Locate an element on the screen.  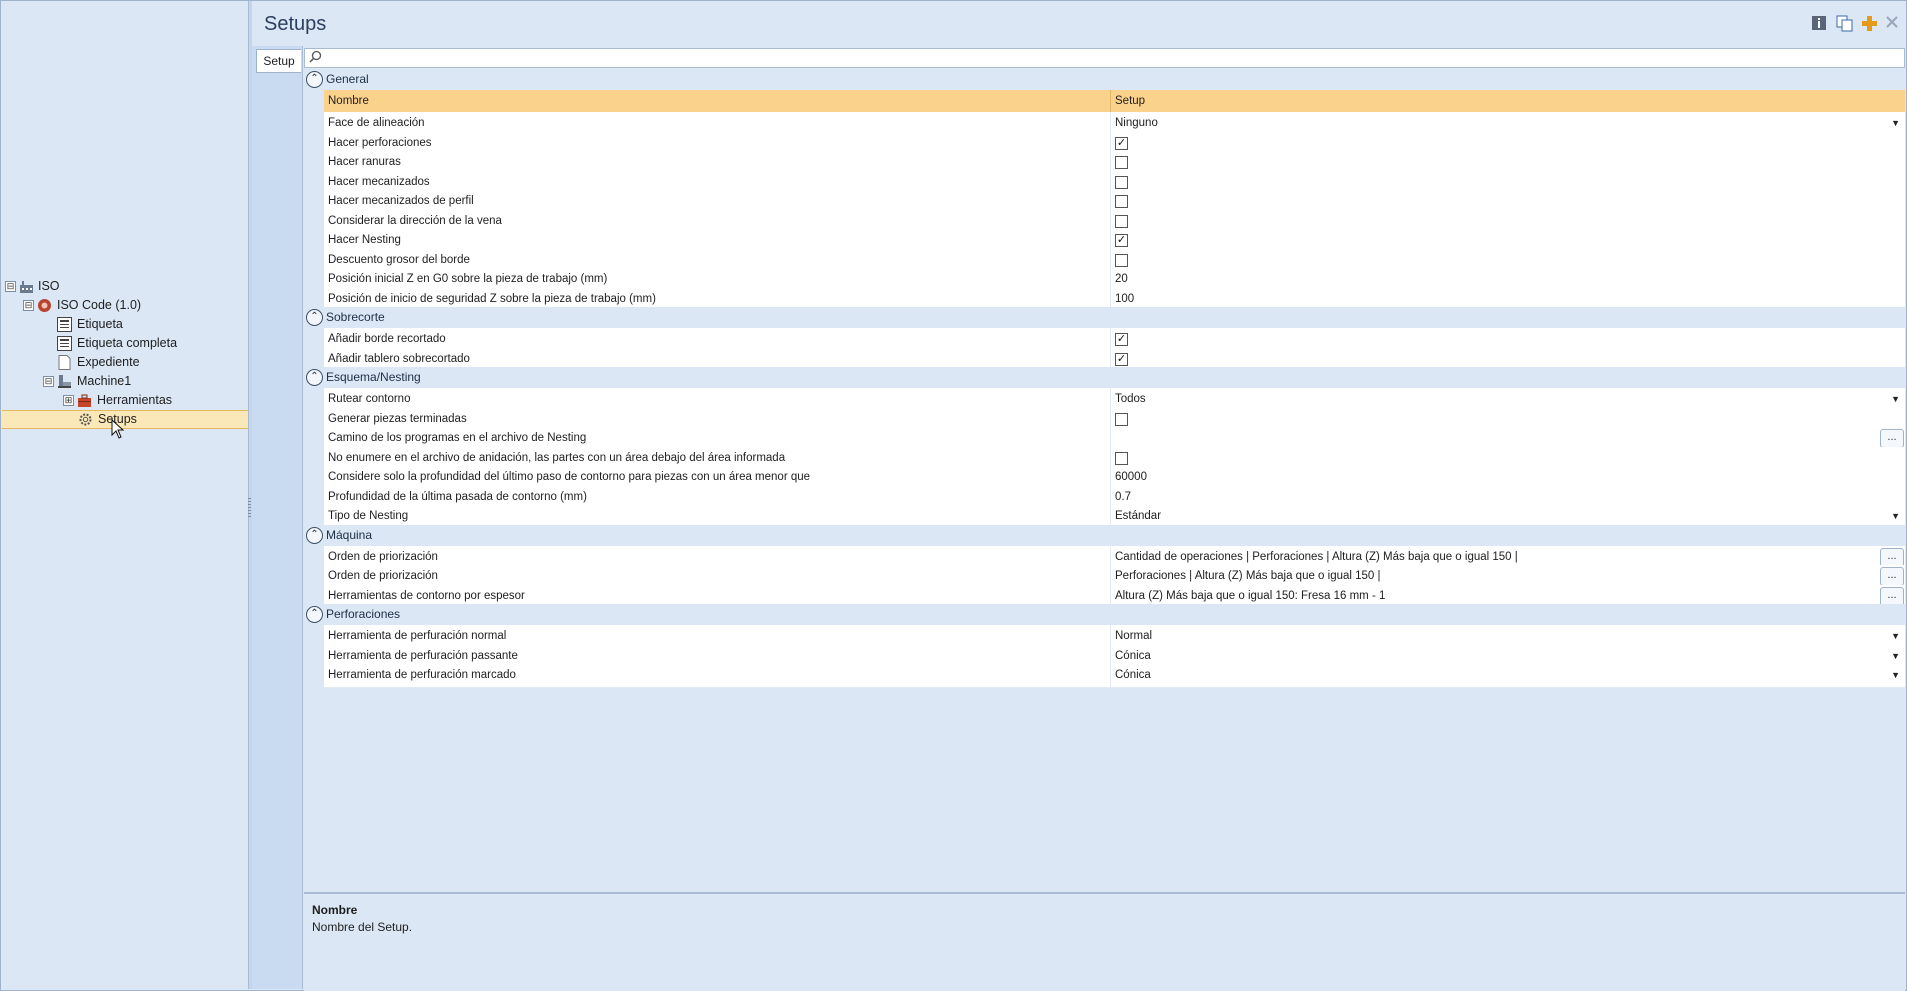
add-icon is located at coordinates (1869, 24).